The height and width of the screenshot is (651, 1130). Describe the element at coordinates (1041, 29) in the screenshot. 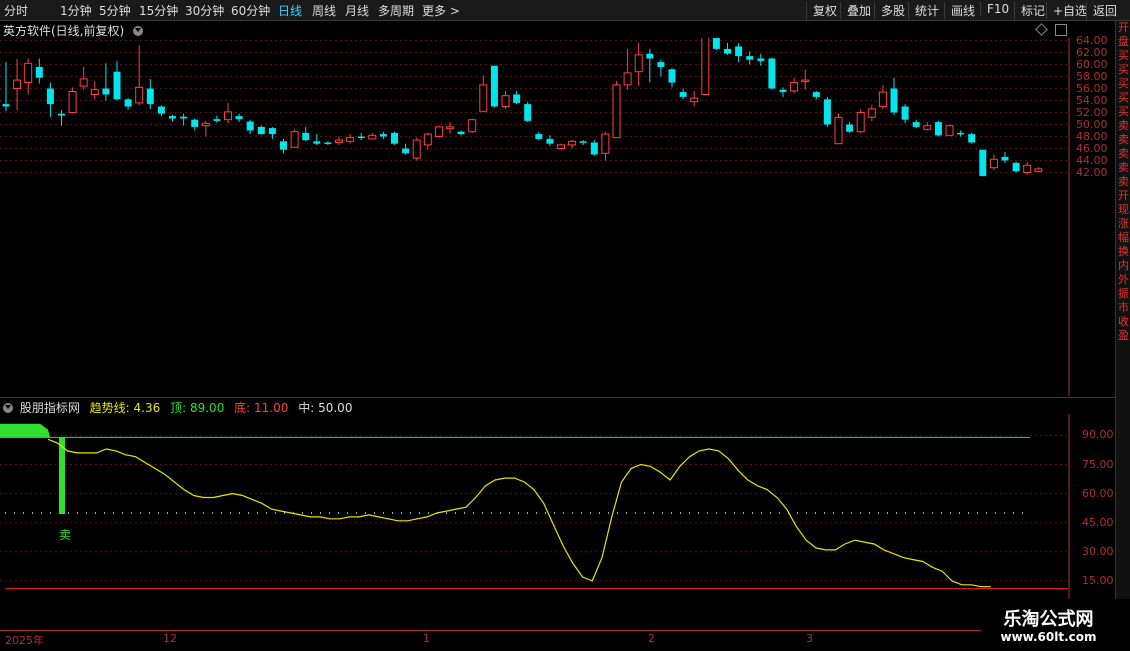

I see `diamond-icon` at that location.